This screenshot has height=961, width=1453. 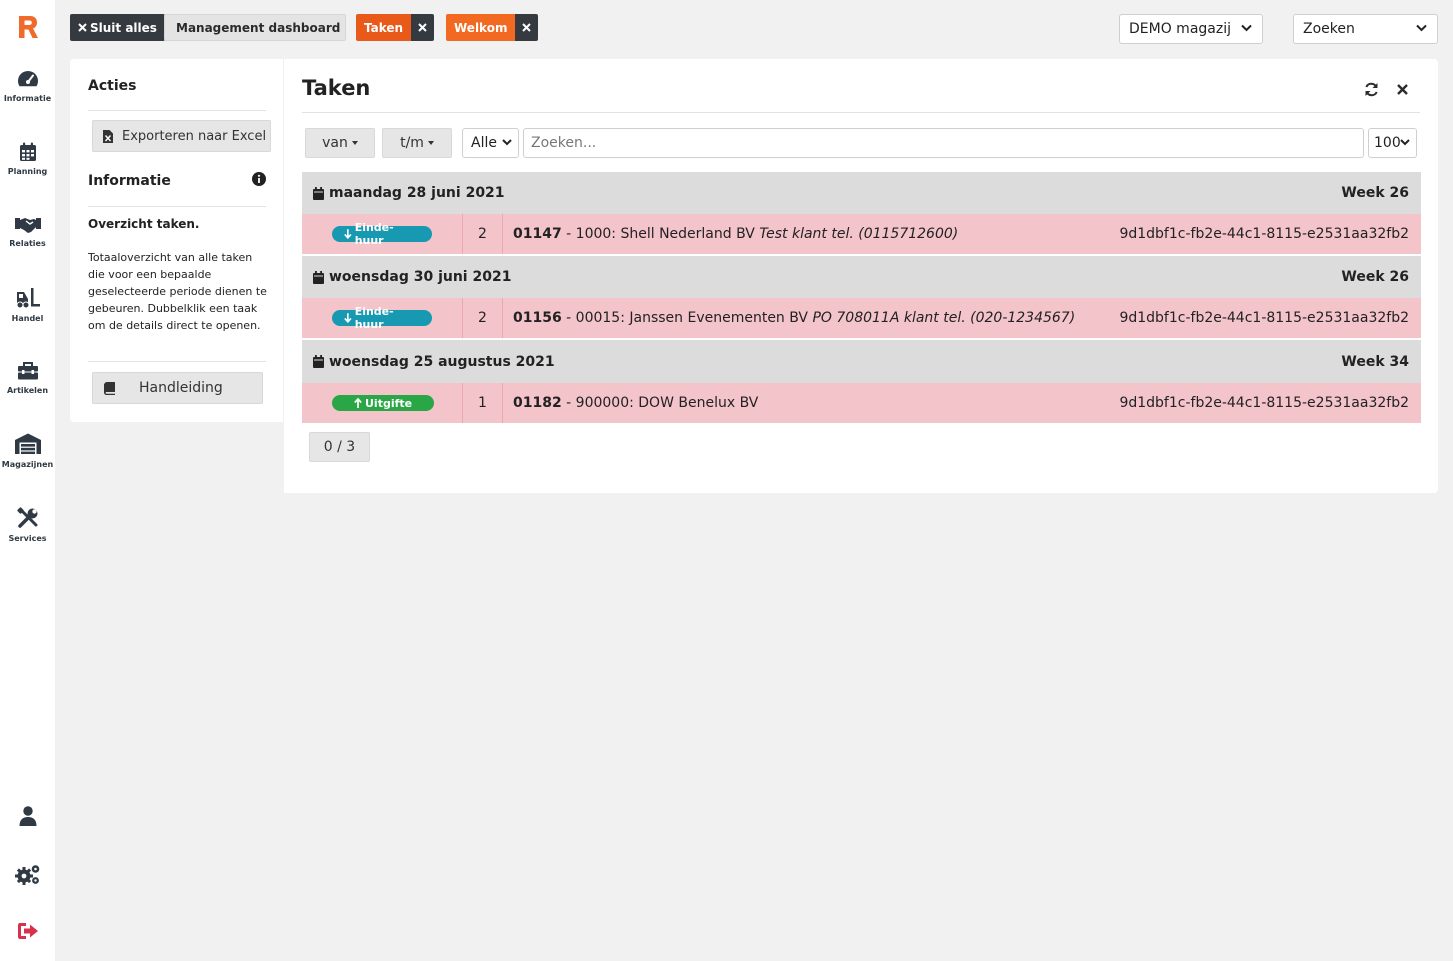 I want to click on page-size-value: 100, so click(x=1387, y=143).